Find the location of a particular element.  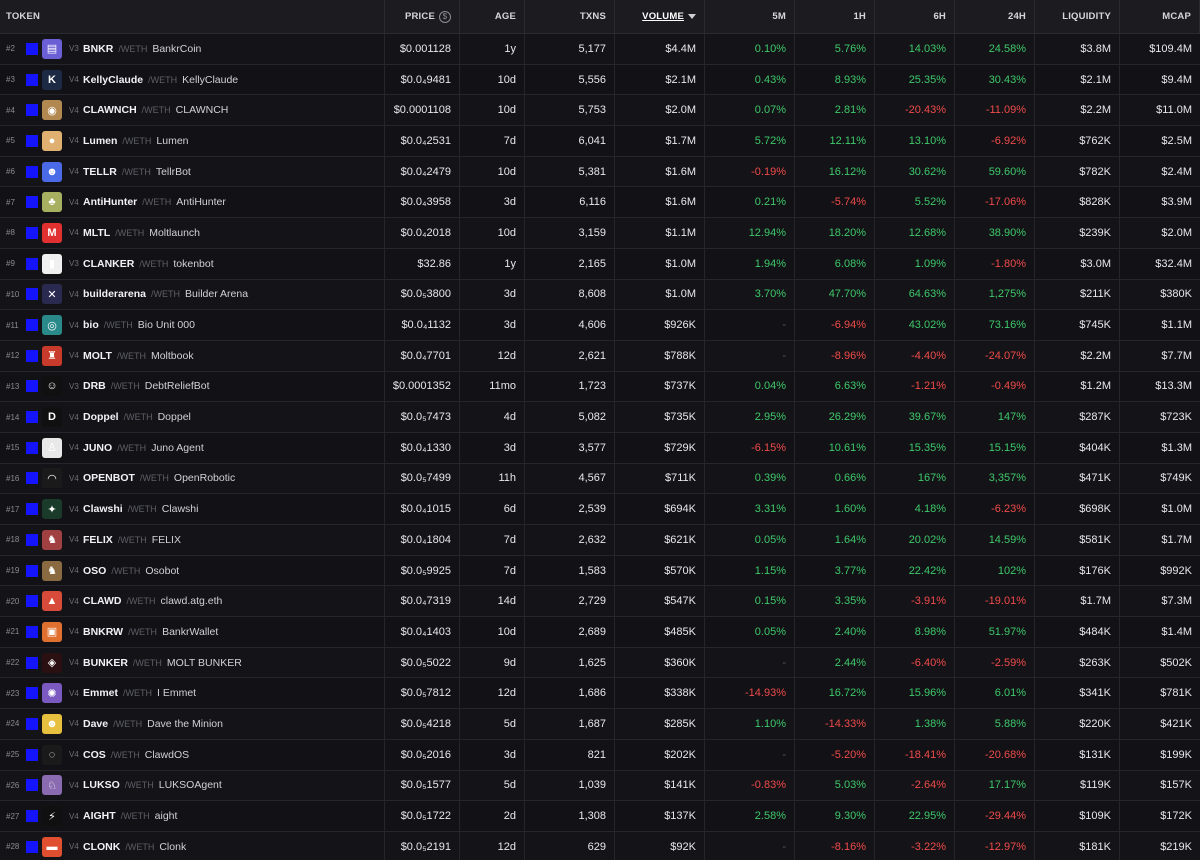

token-symbol: Clawshi is located at coordinates (103, 509).